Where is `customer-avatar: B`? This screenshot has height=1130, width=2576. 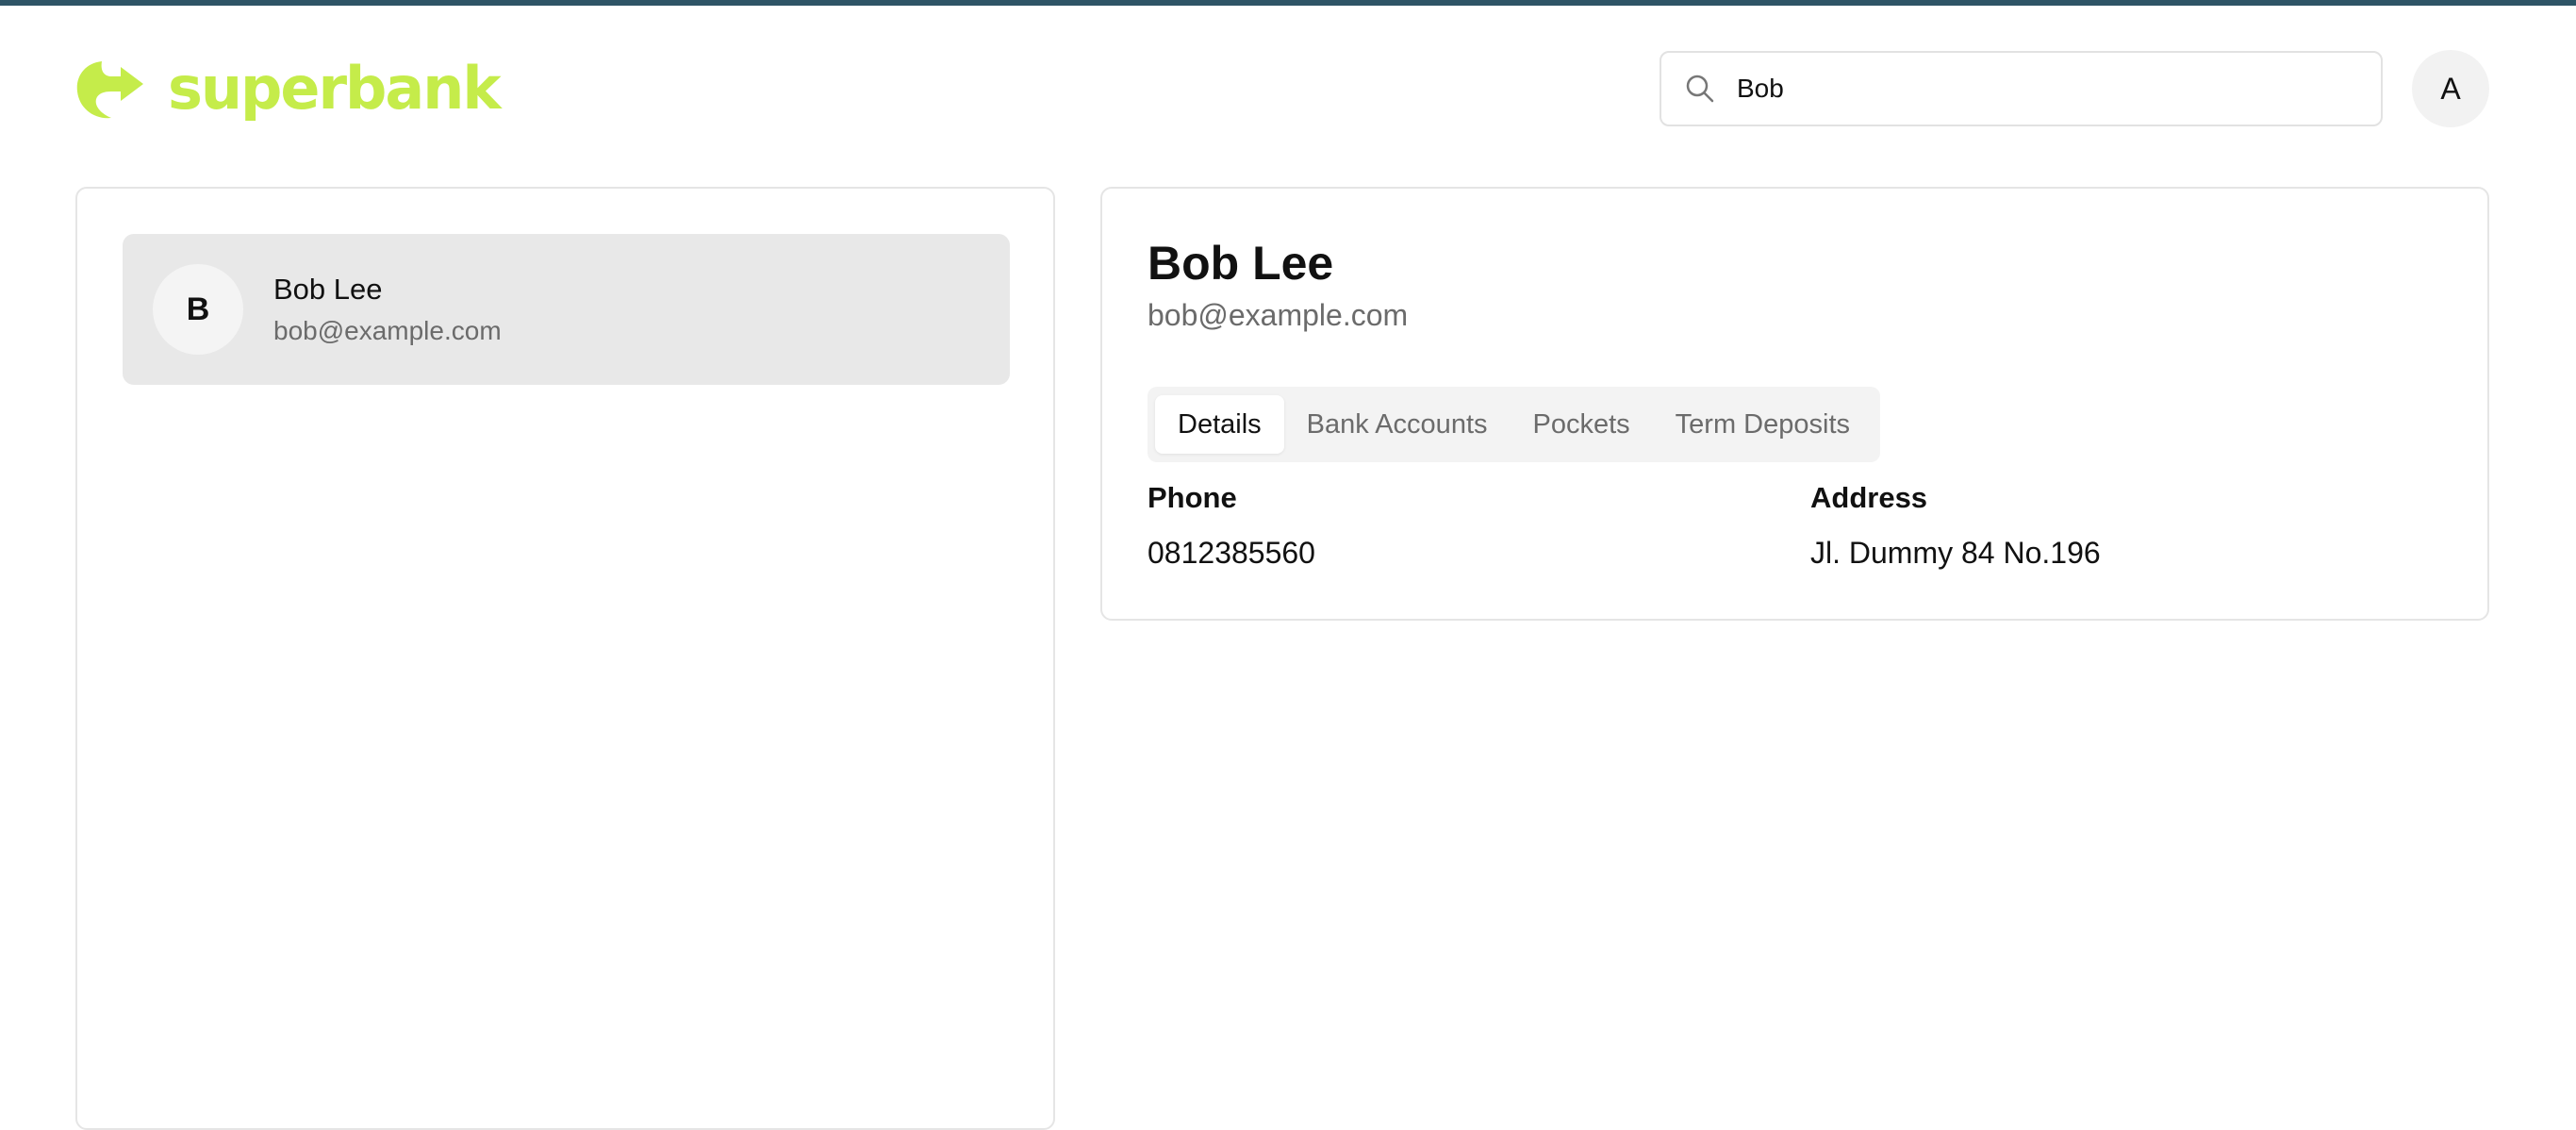
customer-avatar: B is located at coordinates (198, 309).